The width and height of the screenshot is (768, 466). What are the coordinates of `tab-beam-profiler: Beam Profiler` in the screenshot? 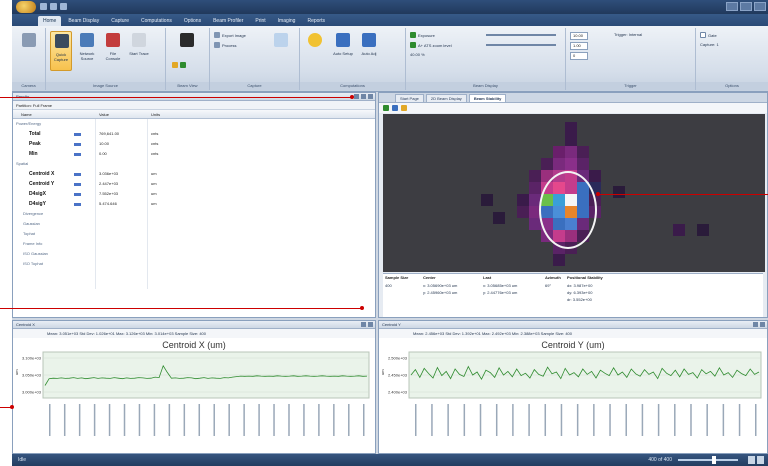 It's located at (228, 21).